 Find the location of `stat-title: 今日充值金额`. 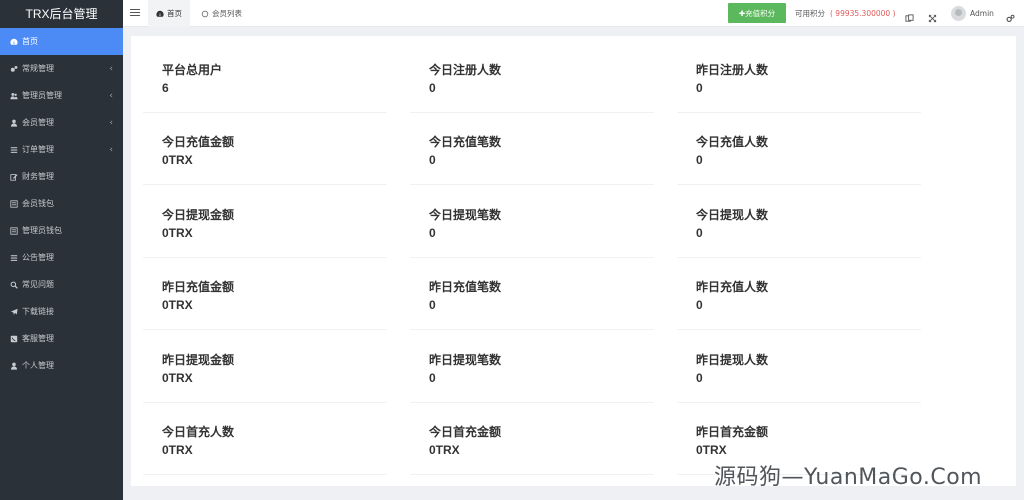

stat-title: 今日充值金额 is located at coordinates (198, 142).